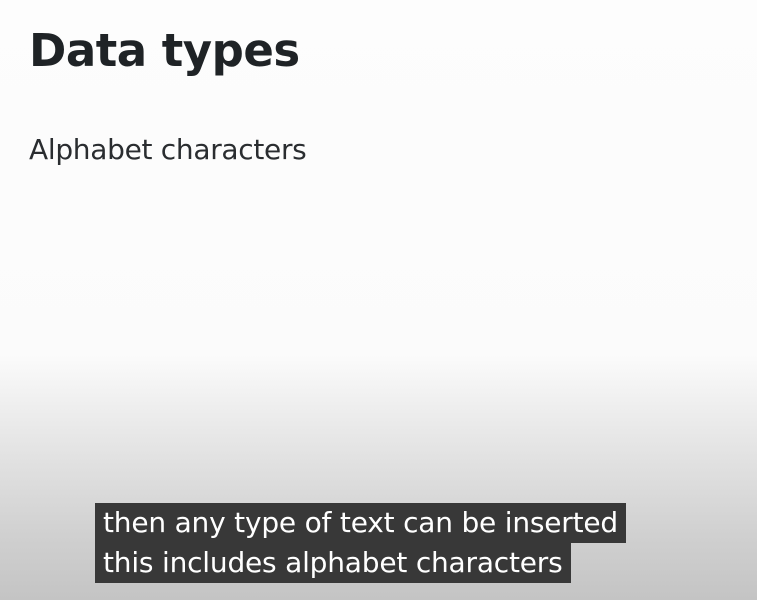 This screenshot has width=757, height=600. What do you see at coordinates (164, 50) in the screenshot?
I see `slide-title: Data types` at bounding box center [164, 50].